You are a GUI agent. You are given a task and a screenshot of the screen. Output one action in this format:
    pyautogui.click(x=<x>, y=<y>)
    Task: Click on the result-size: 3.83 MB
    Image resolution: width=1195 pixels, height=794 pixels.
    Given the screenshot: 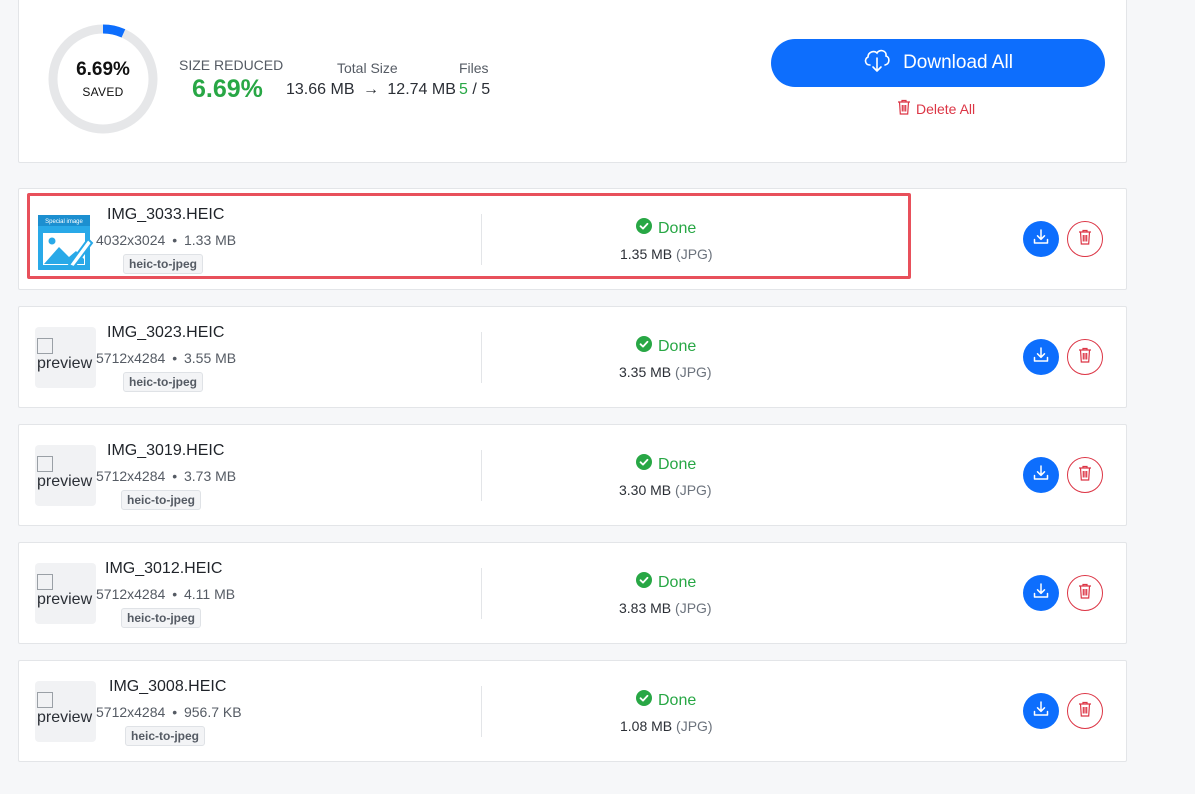 What is the action you would take?
    pyautogui.click(x=645, y=608)
    